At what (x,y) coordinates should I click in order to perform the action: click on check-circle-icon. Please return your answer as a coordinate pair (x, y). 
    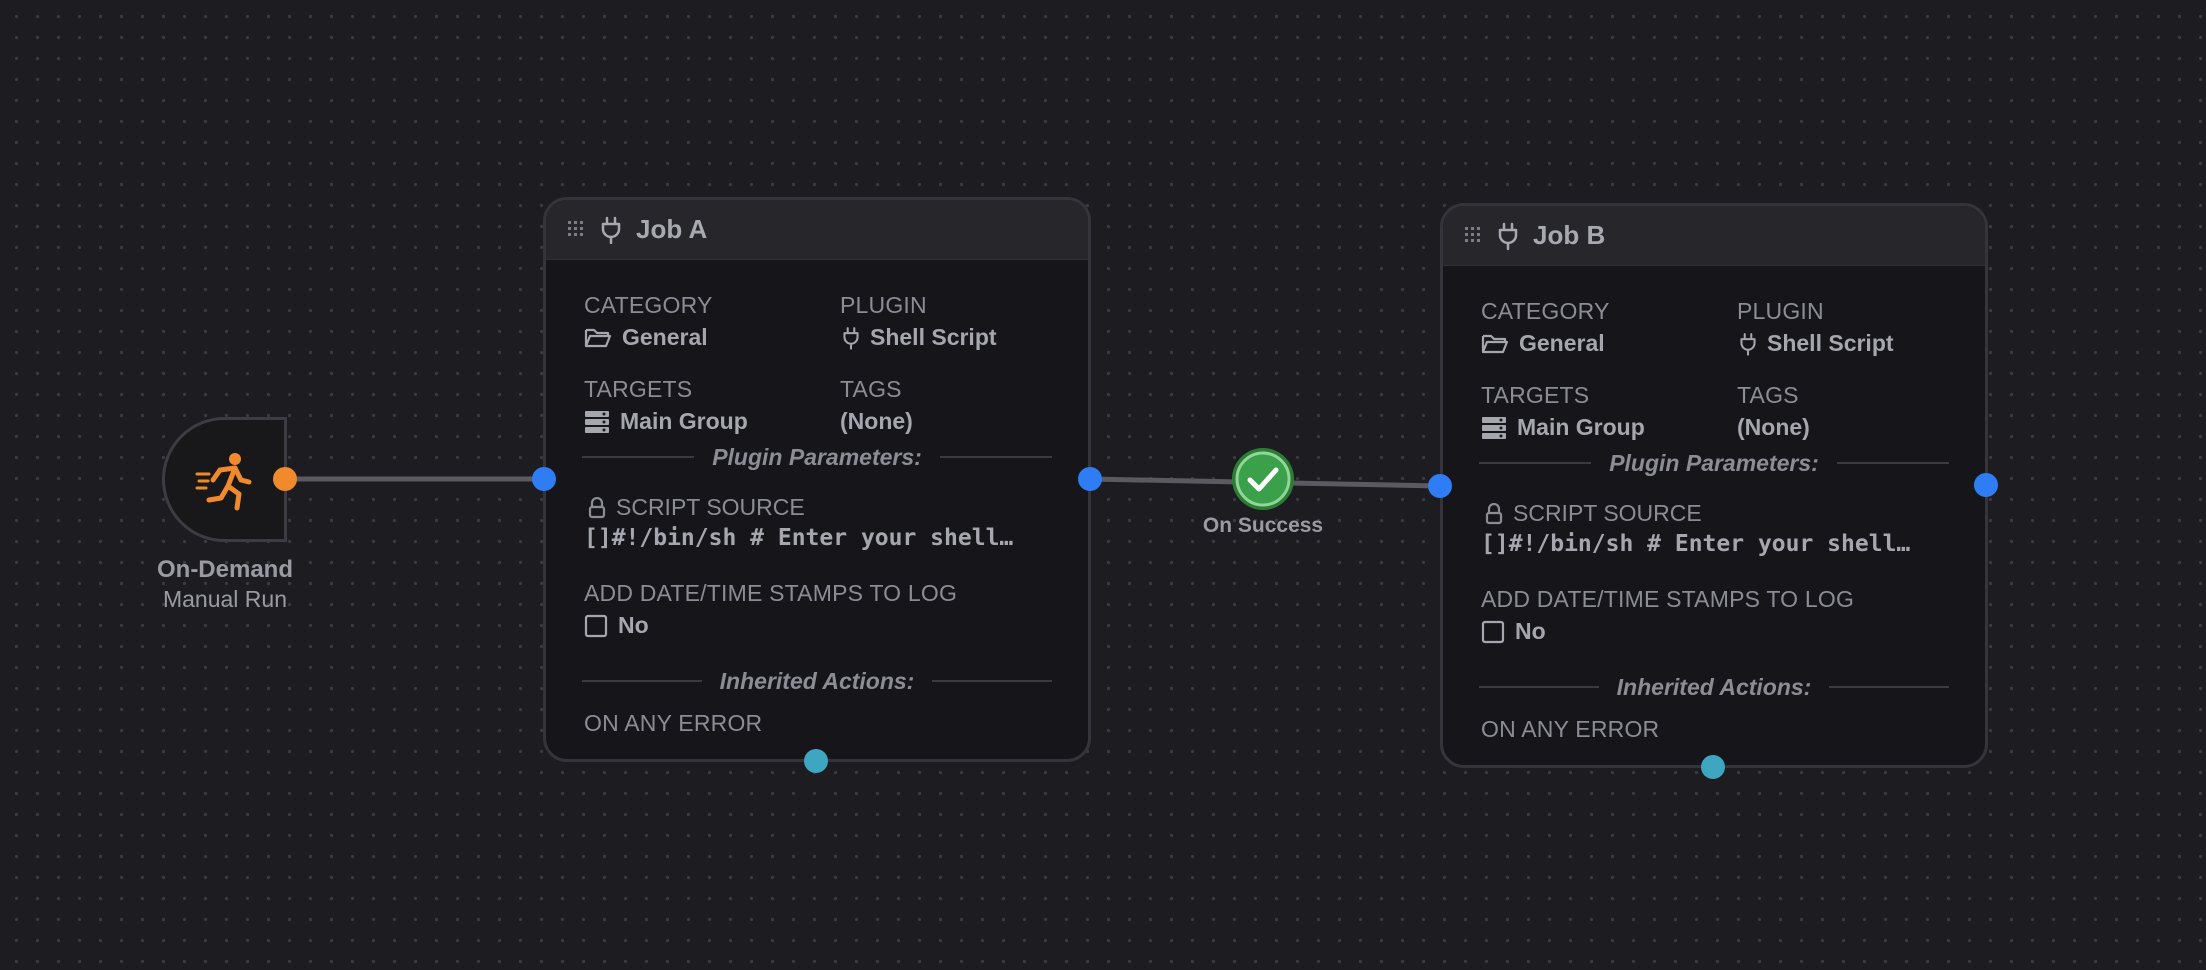
    Looking at the image, I should click on (1263, 479).